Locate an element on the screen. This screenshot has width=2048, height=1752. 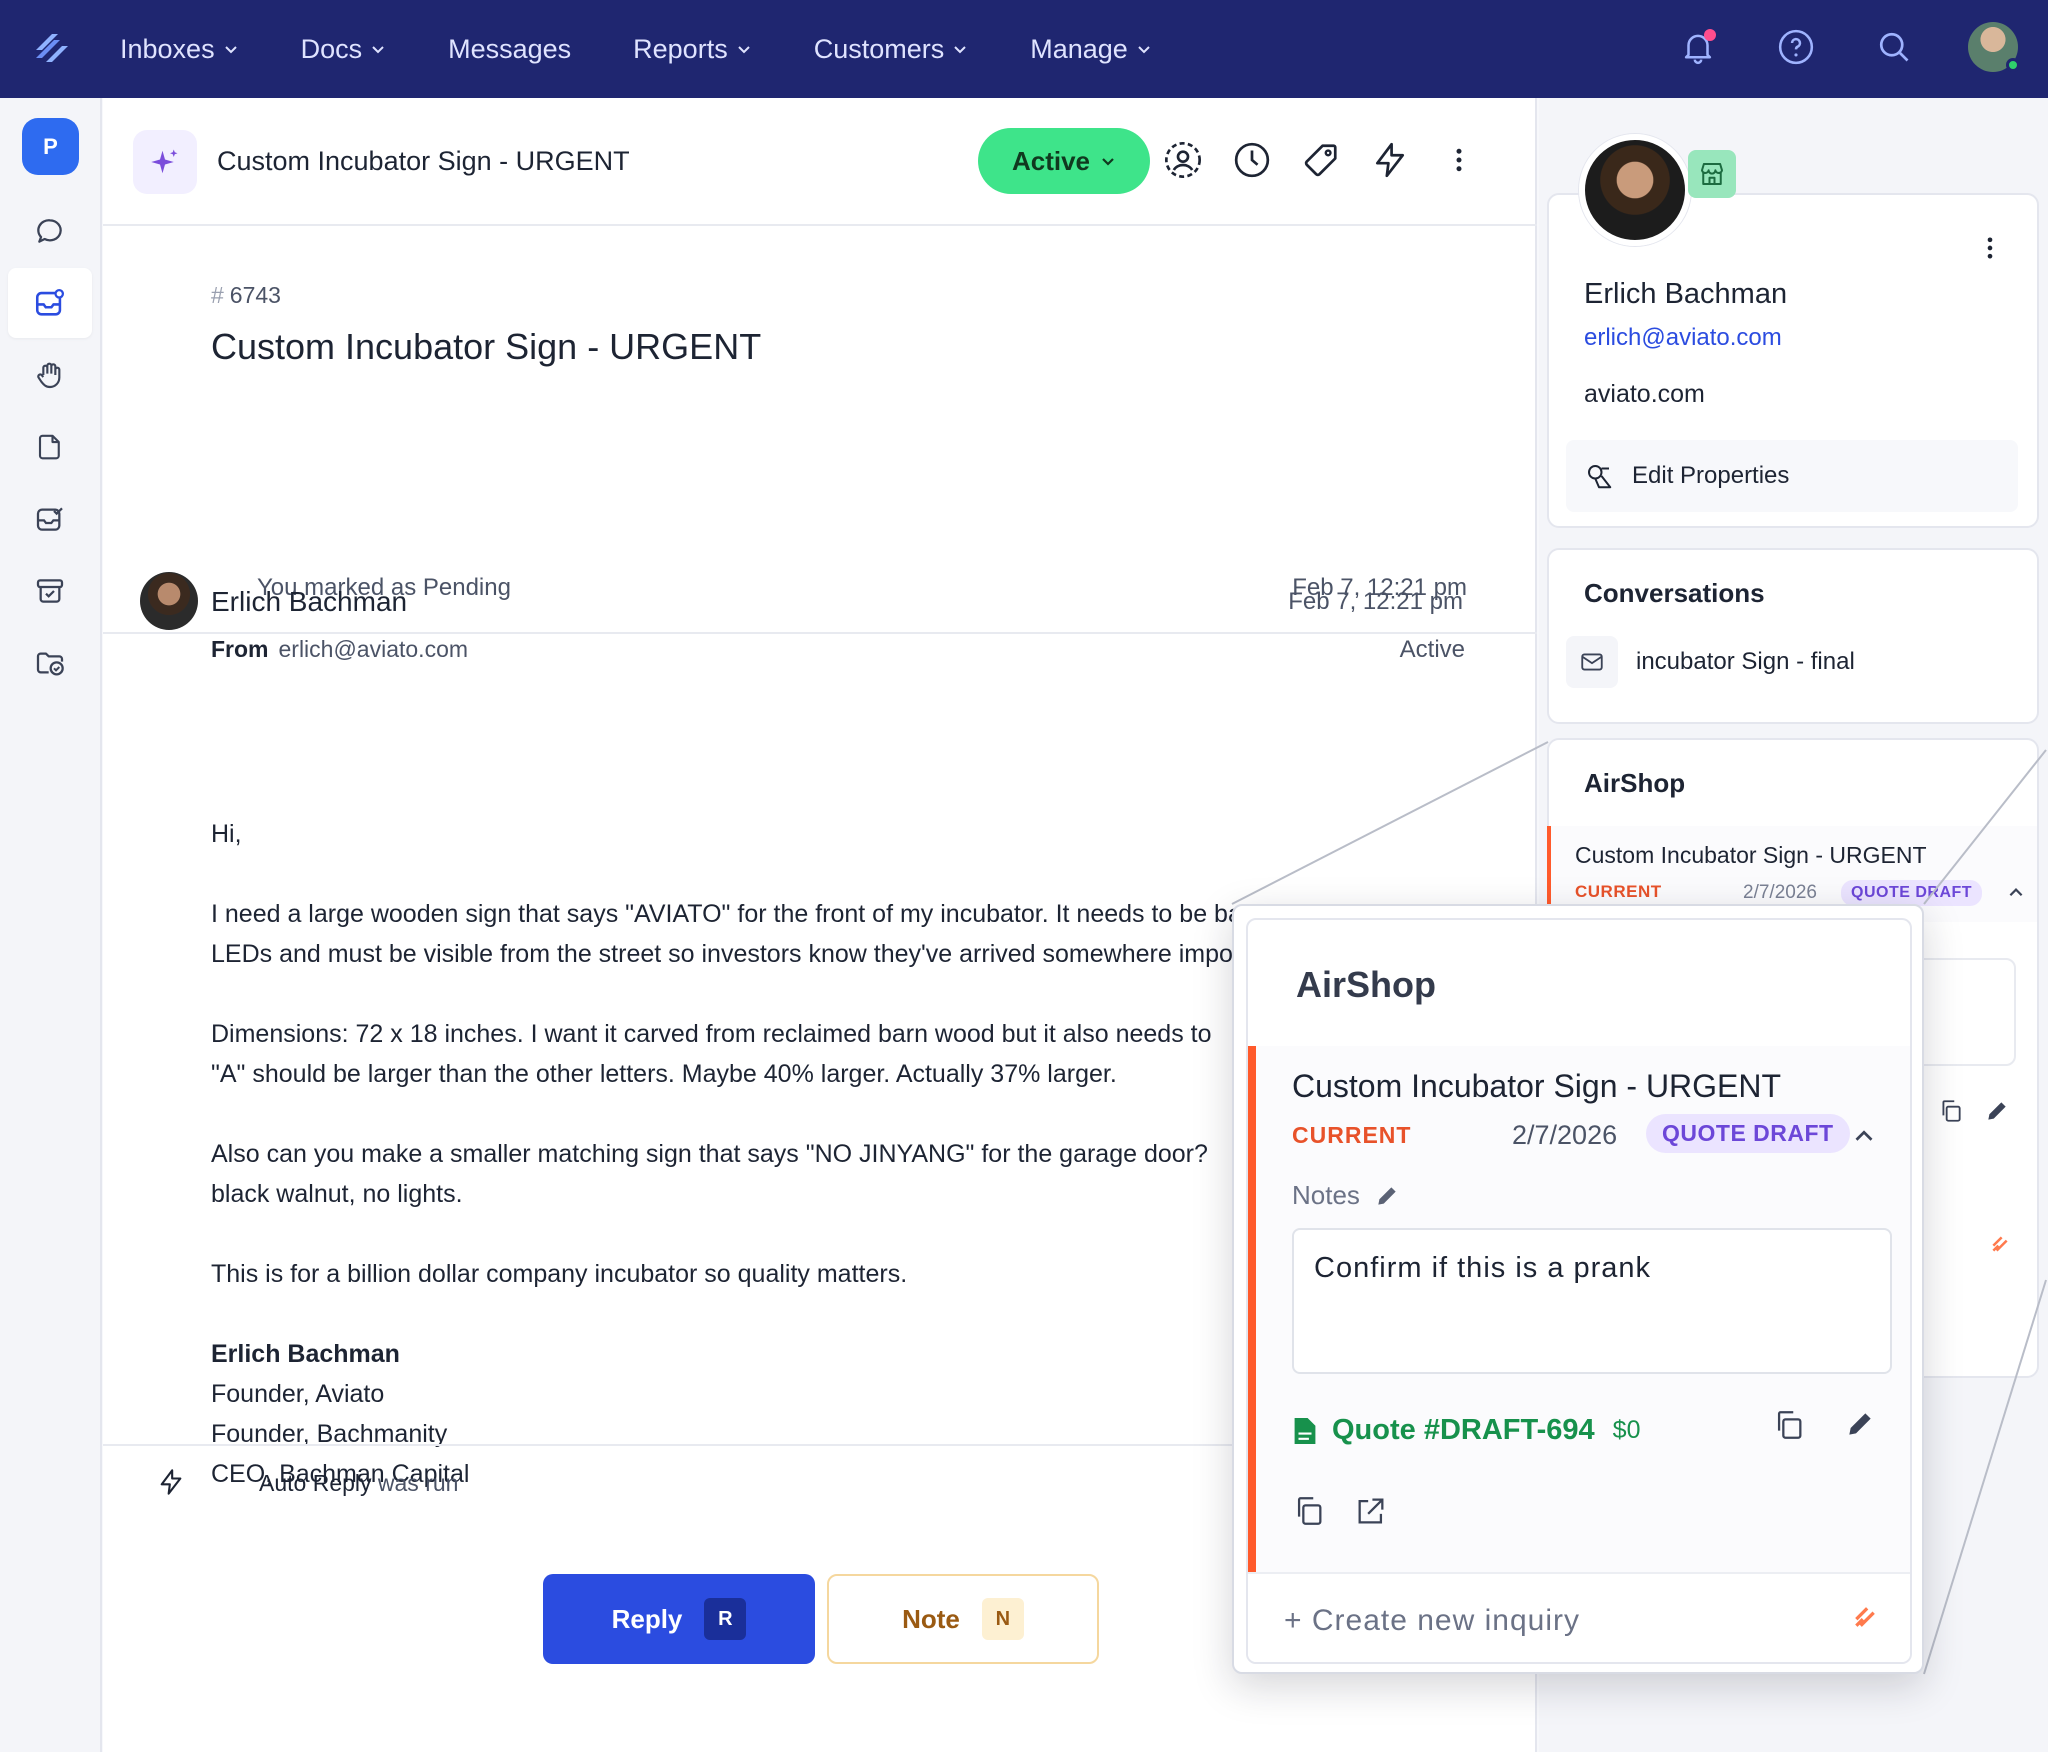
sidebar-item-hand is located at coordinates (50, 375).